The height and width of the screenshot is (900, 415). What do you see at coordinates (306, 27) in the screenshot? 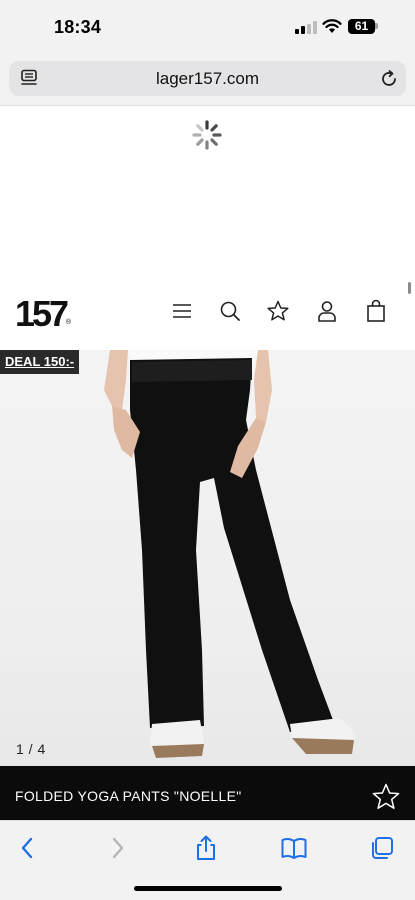
I see `signal-icon` at bounding box center [306, 27].